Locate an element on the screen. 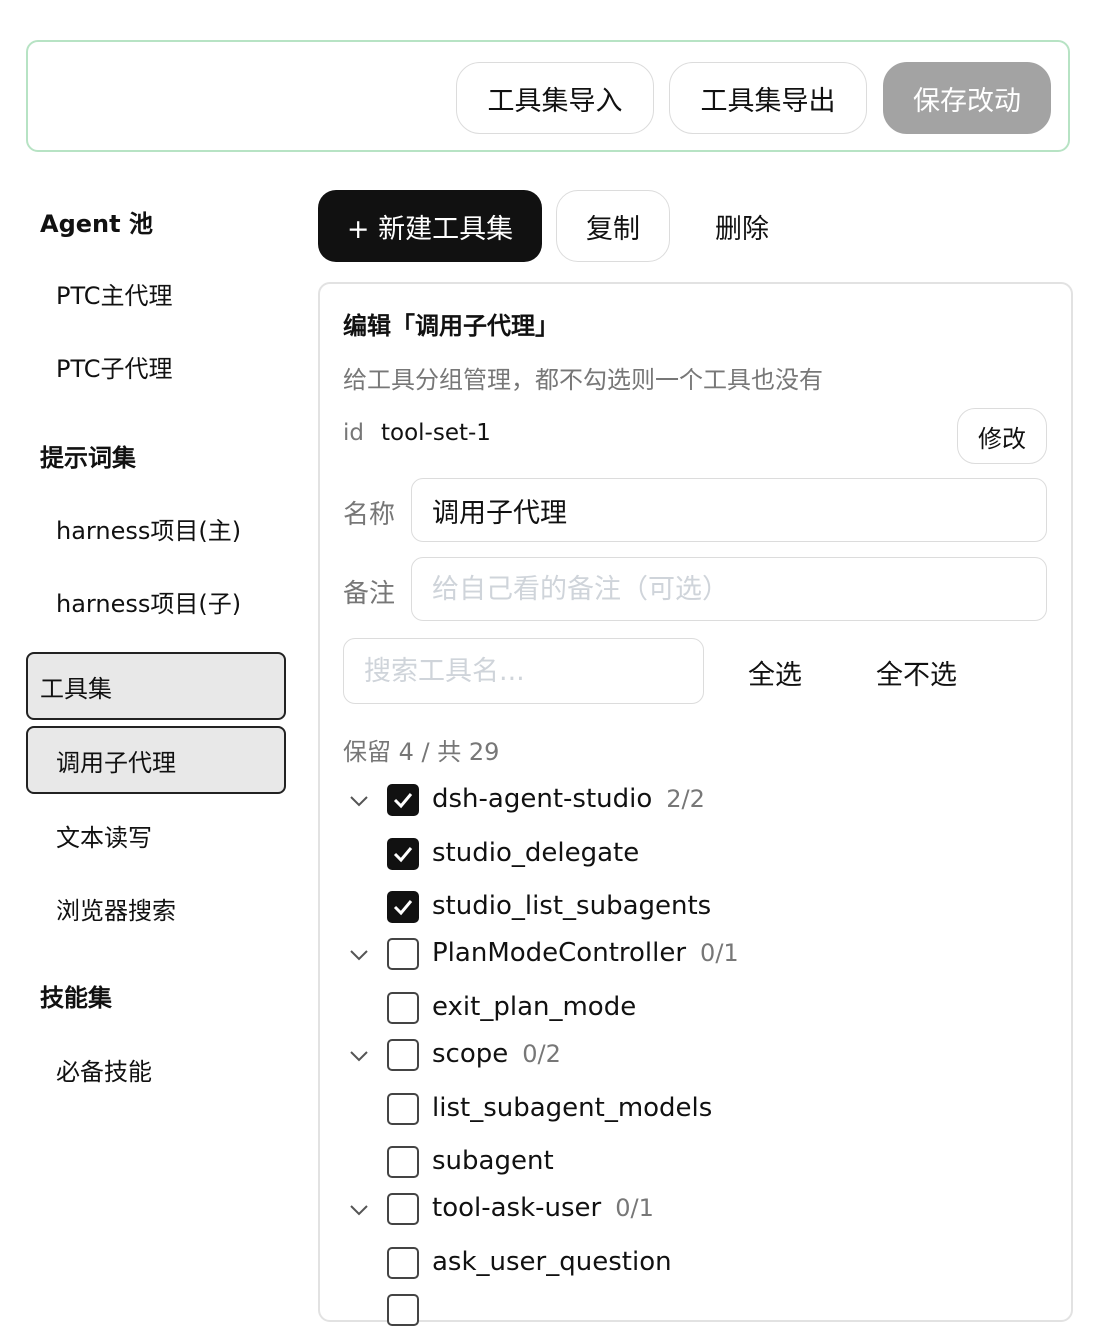 This screenshot has width=1112, height=1326. sidebar-group-skill-sets: 技能集 is located at coordinates (76, 998).